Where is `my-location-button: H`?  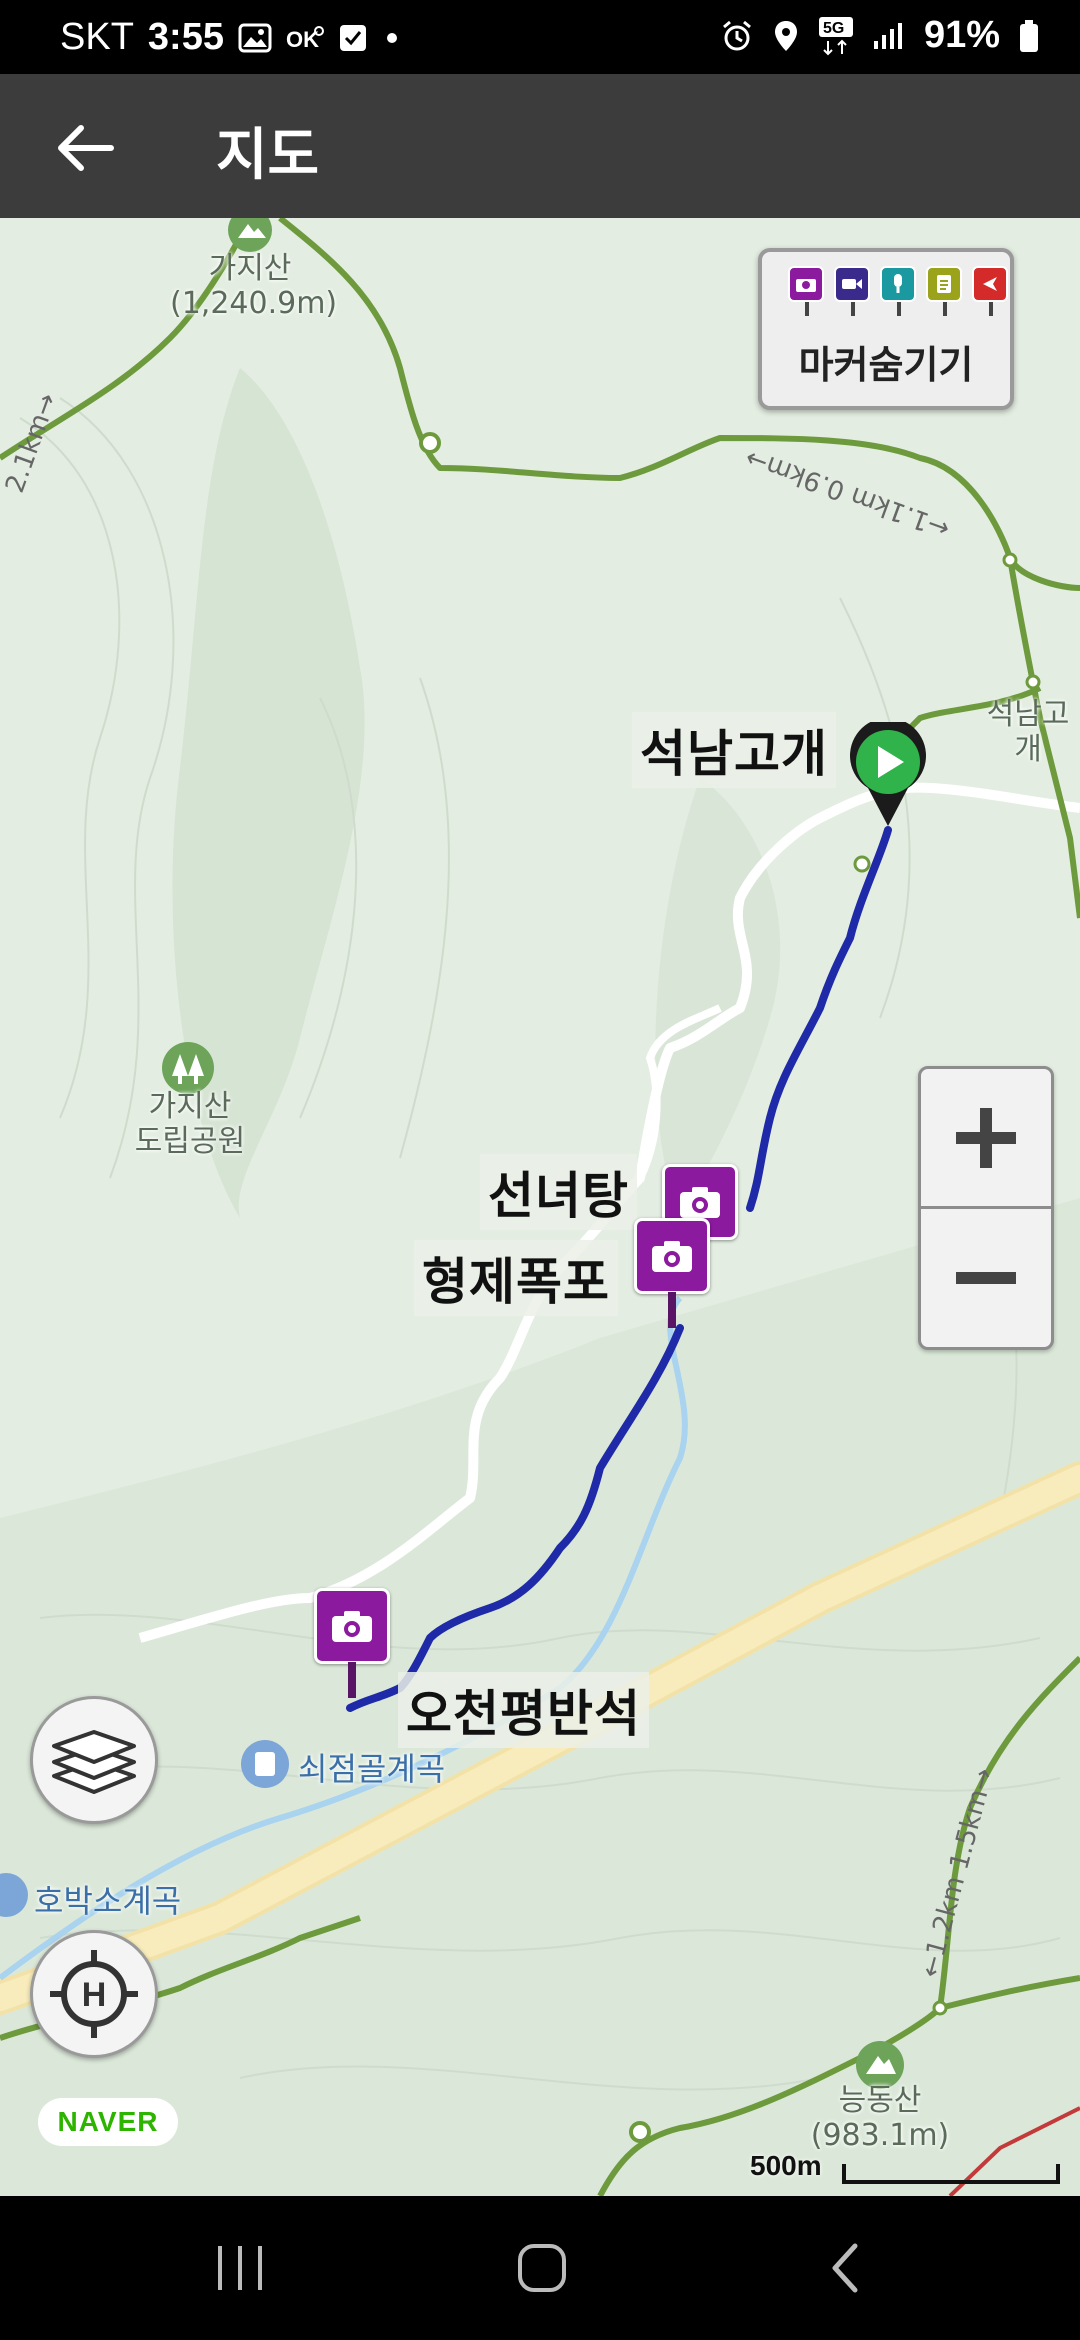
my-location-button: H is located at coordinates (94, 1994).